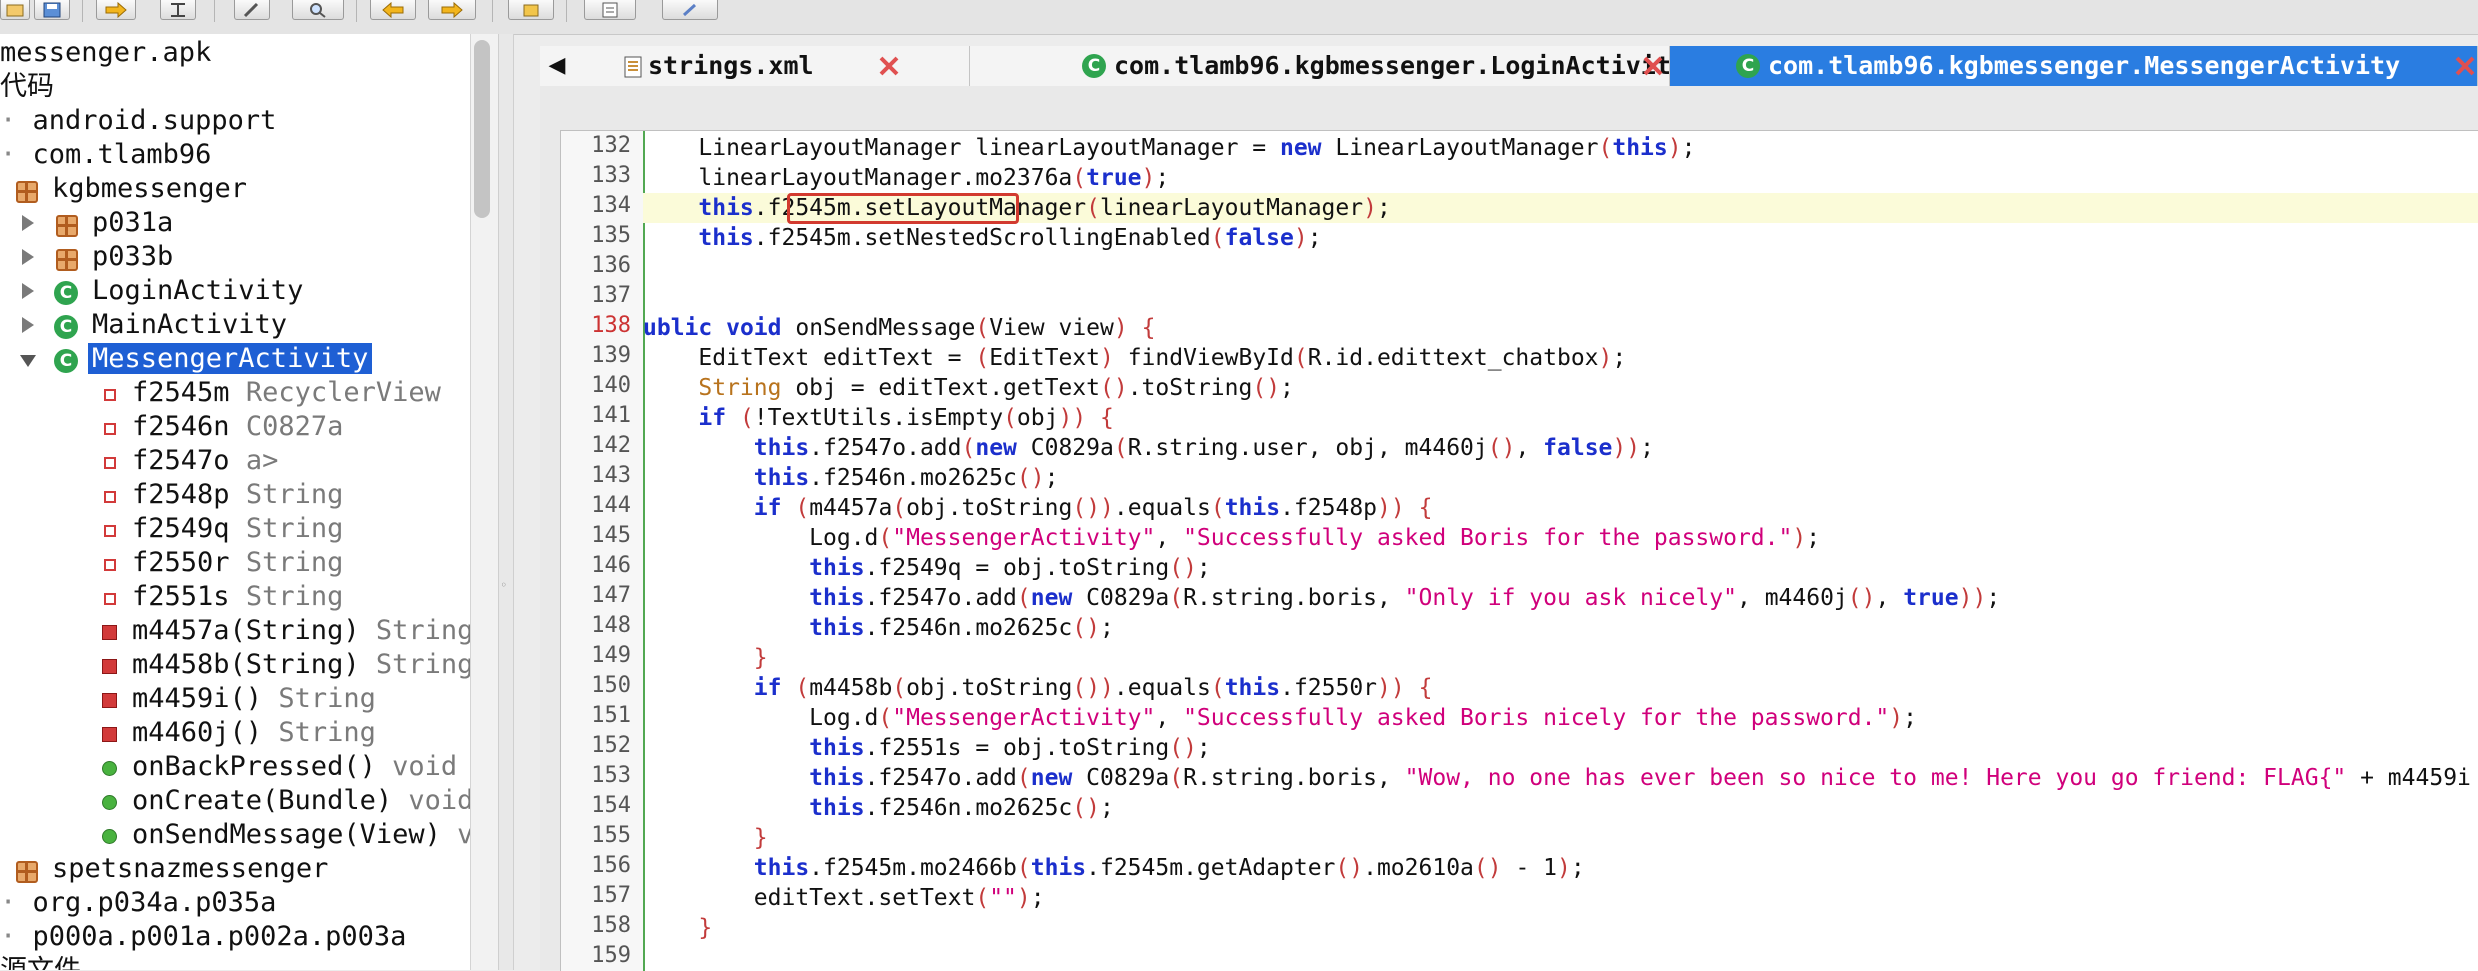  I want to click on tree-item-code: 代码, so click(27, 87).